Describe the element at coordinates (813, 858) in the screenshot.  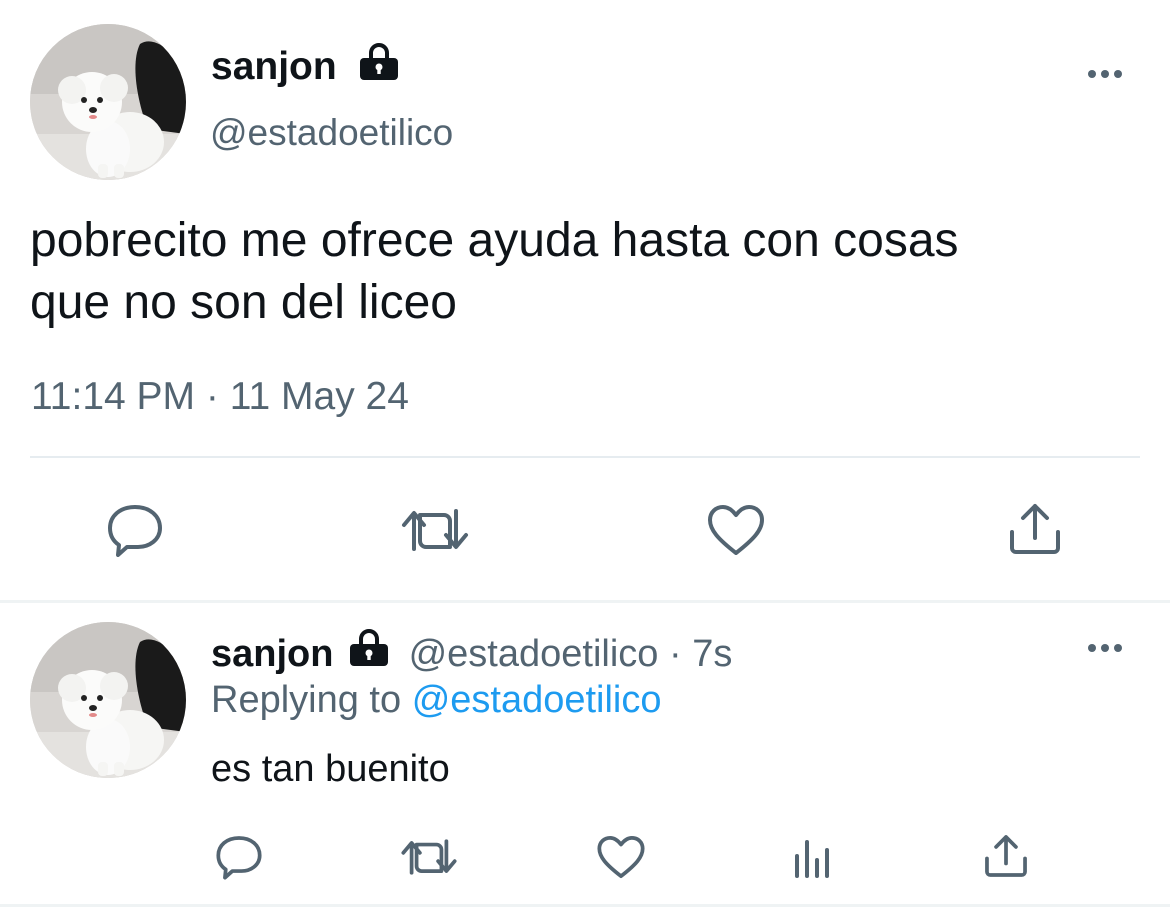
I see `analytics-icon` at that location.